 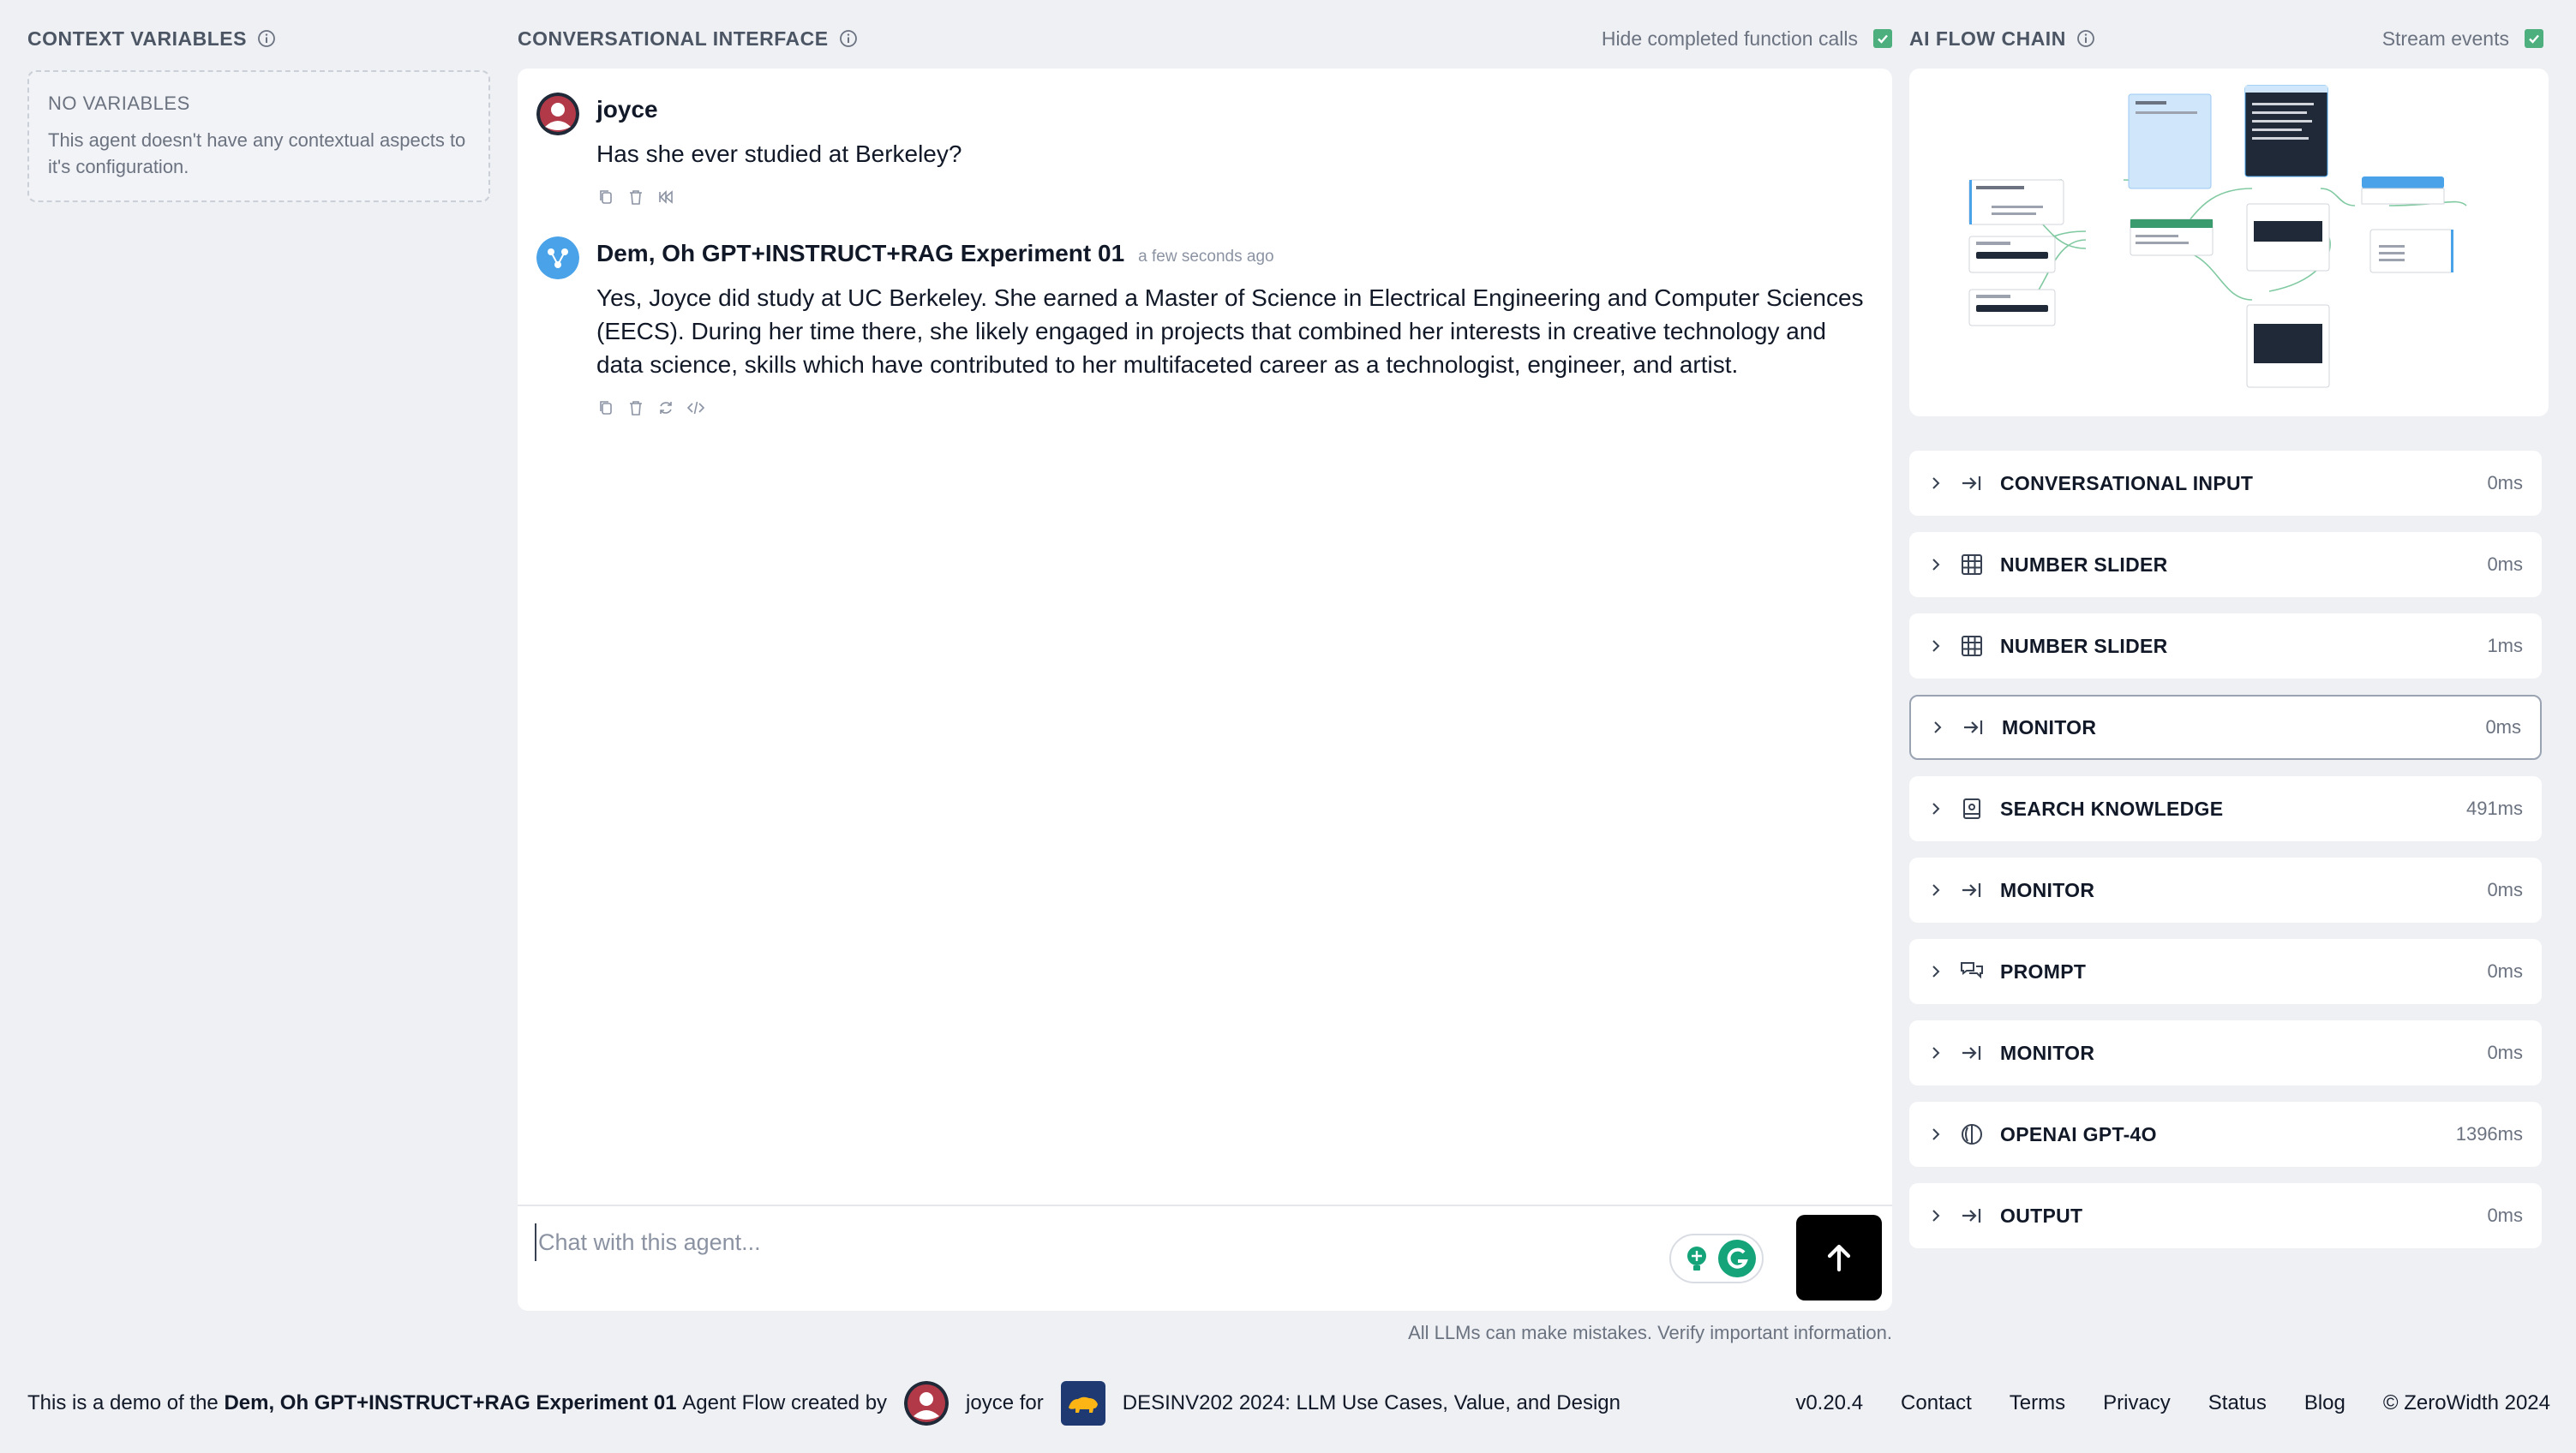 What do you see at coordinates (2037, 1403) in the screenshot?
I see `footer-link-terms: Terms` at bounding box center [2037, 1403].